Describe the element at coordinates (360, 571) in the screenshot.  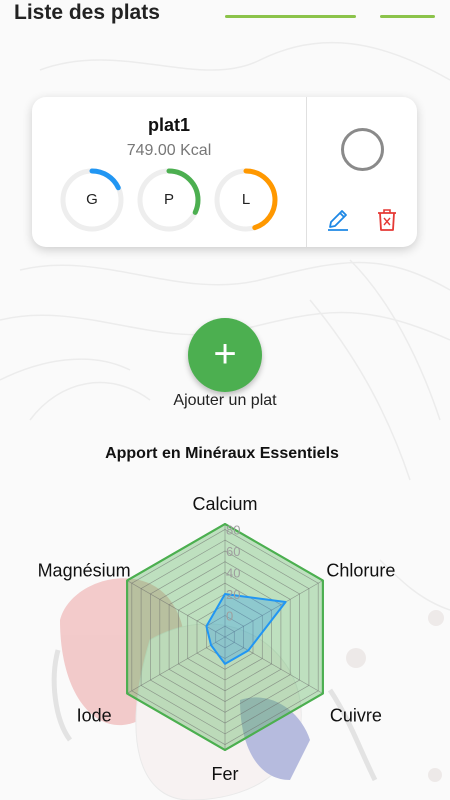
I see `radar-axis-label: Chlorure` at that location.